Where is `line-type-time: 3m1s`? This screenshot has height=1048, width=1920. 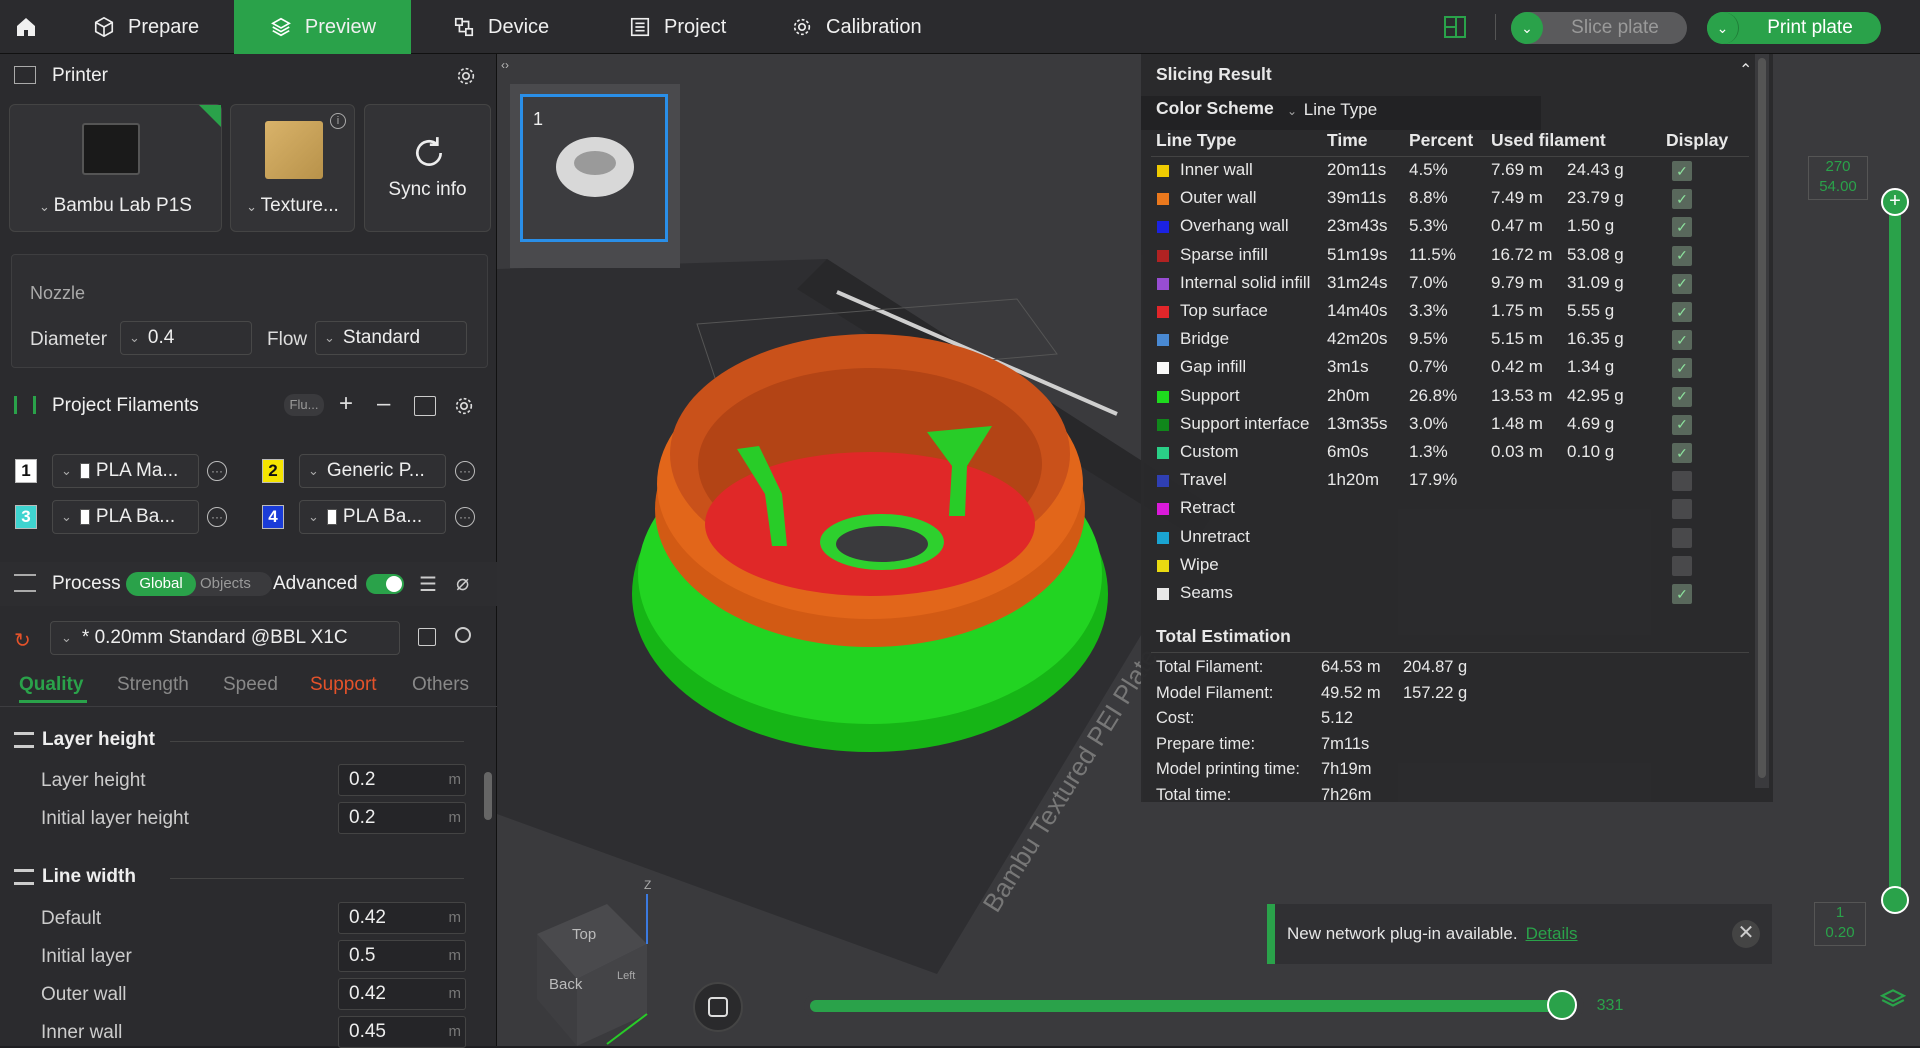 line-type-time: 3m1s is located at coordinates (1348, 367).